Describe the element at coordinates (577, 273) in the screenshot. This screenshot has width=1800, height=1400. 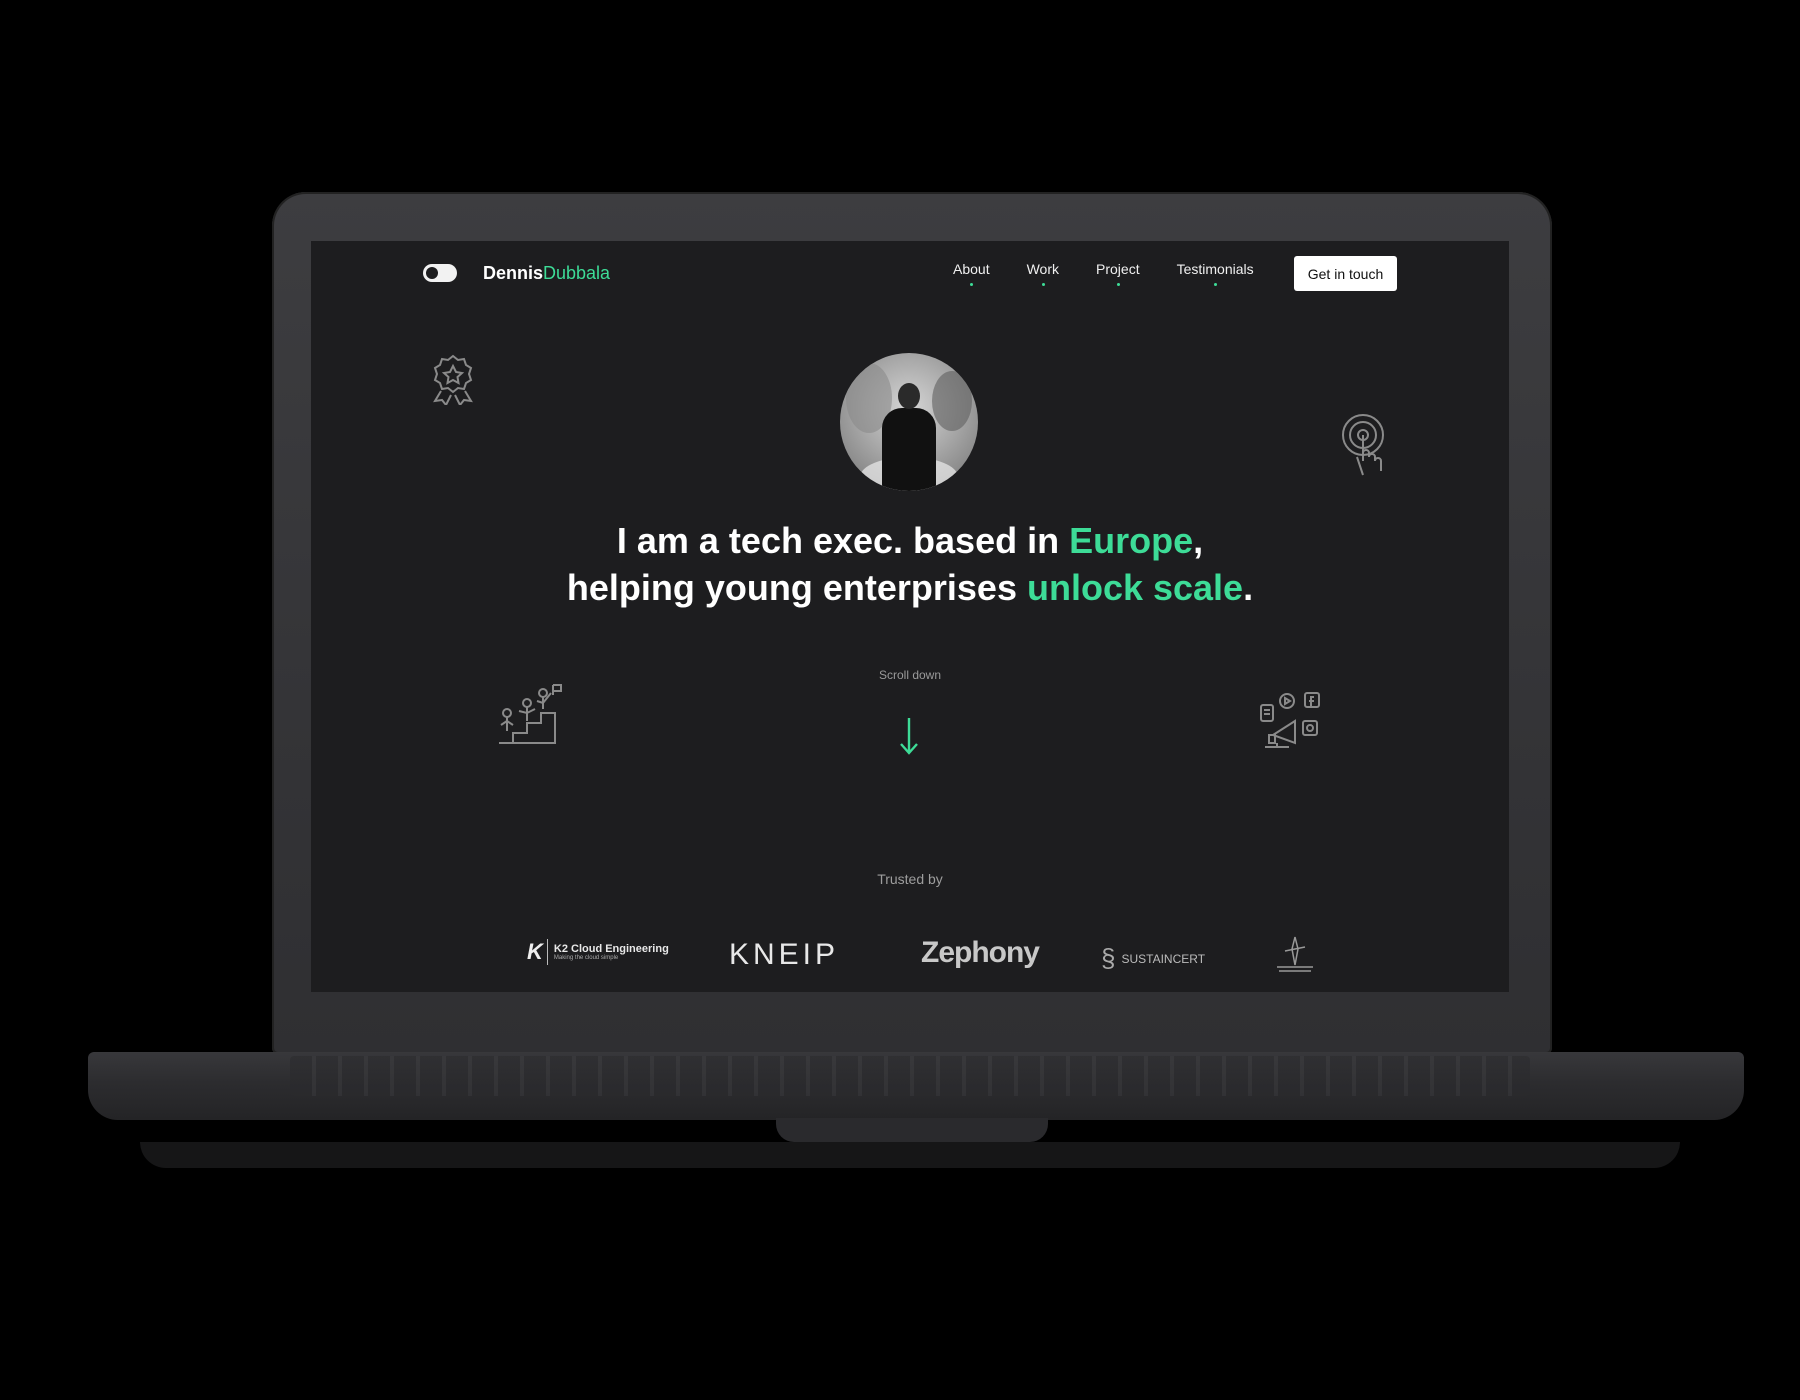
I see `brand-second: Dubbala` at that location.